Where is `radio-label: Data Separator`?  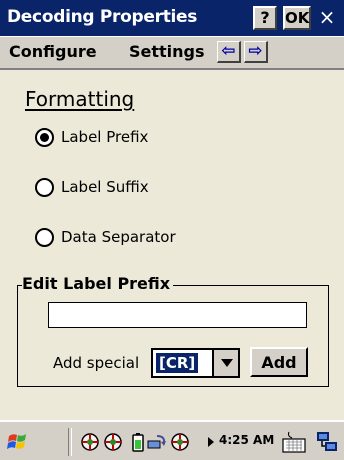 radio-label: Data Separator is located at coordinates (118, 237).